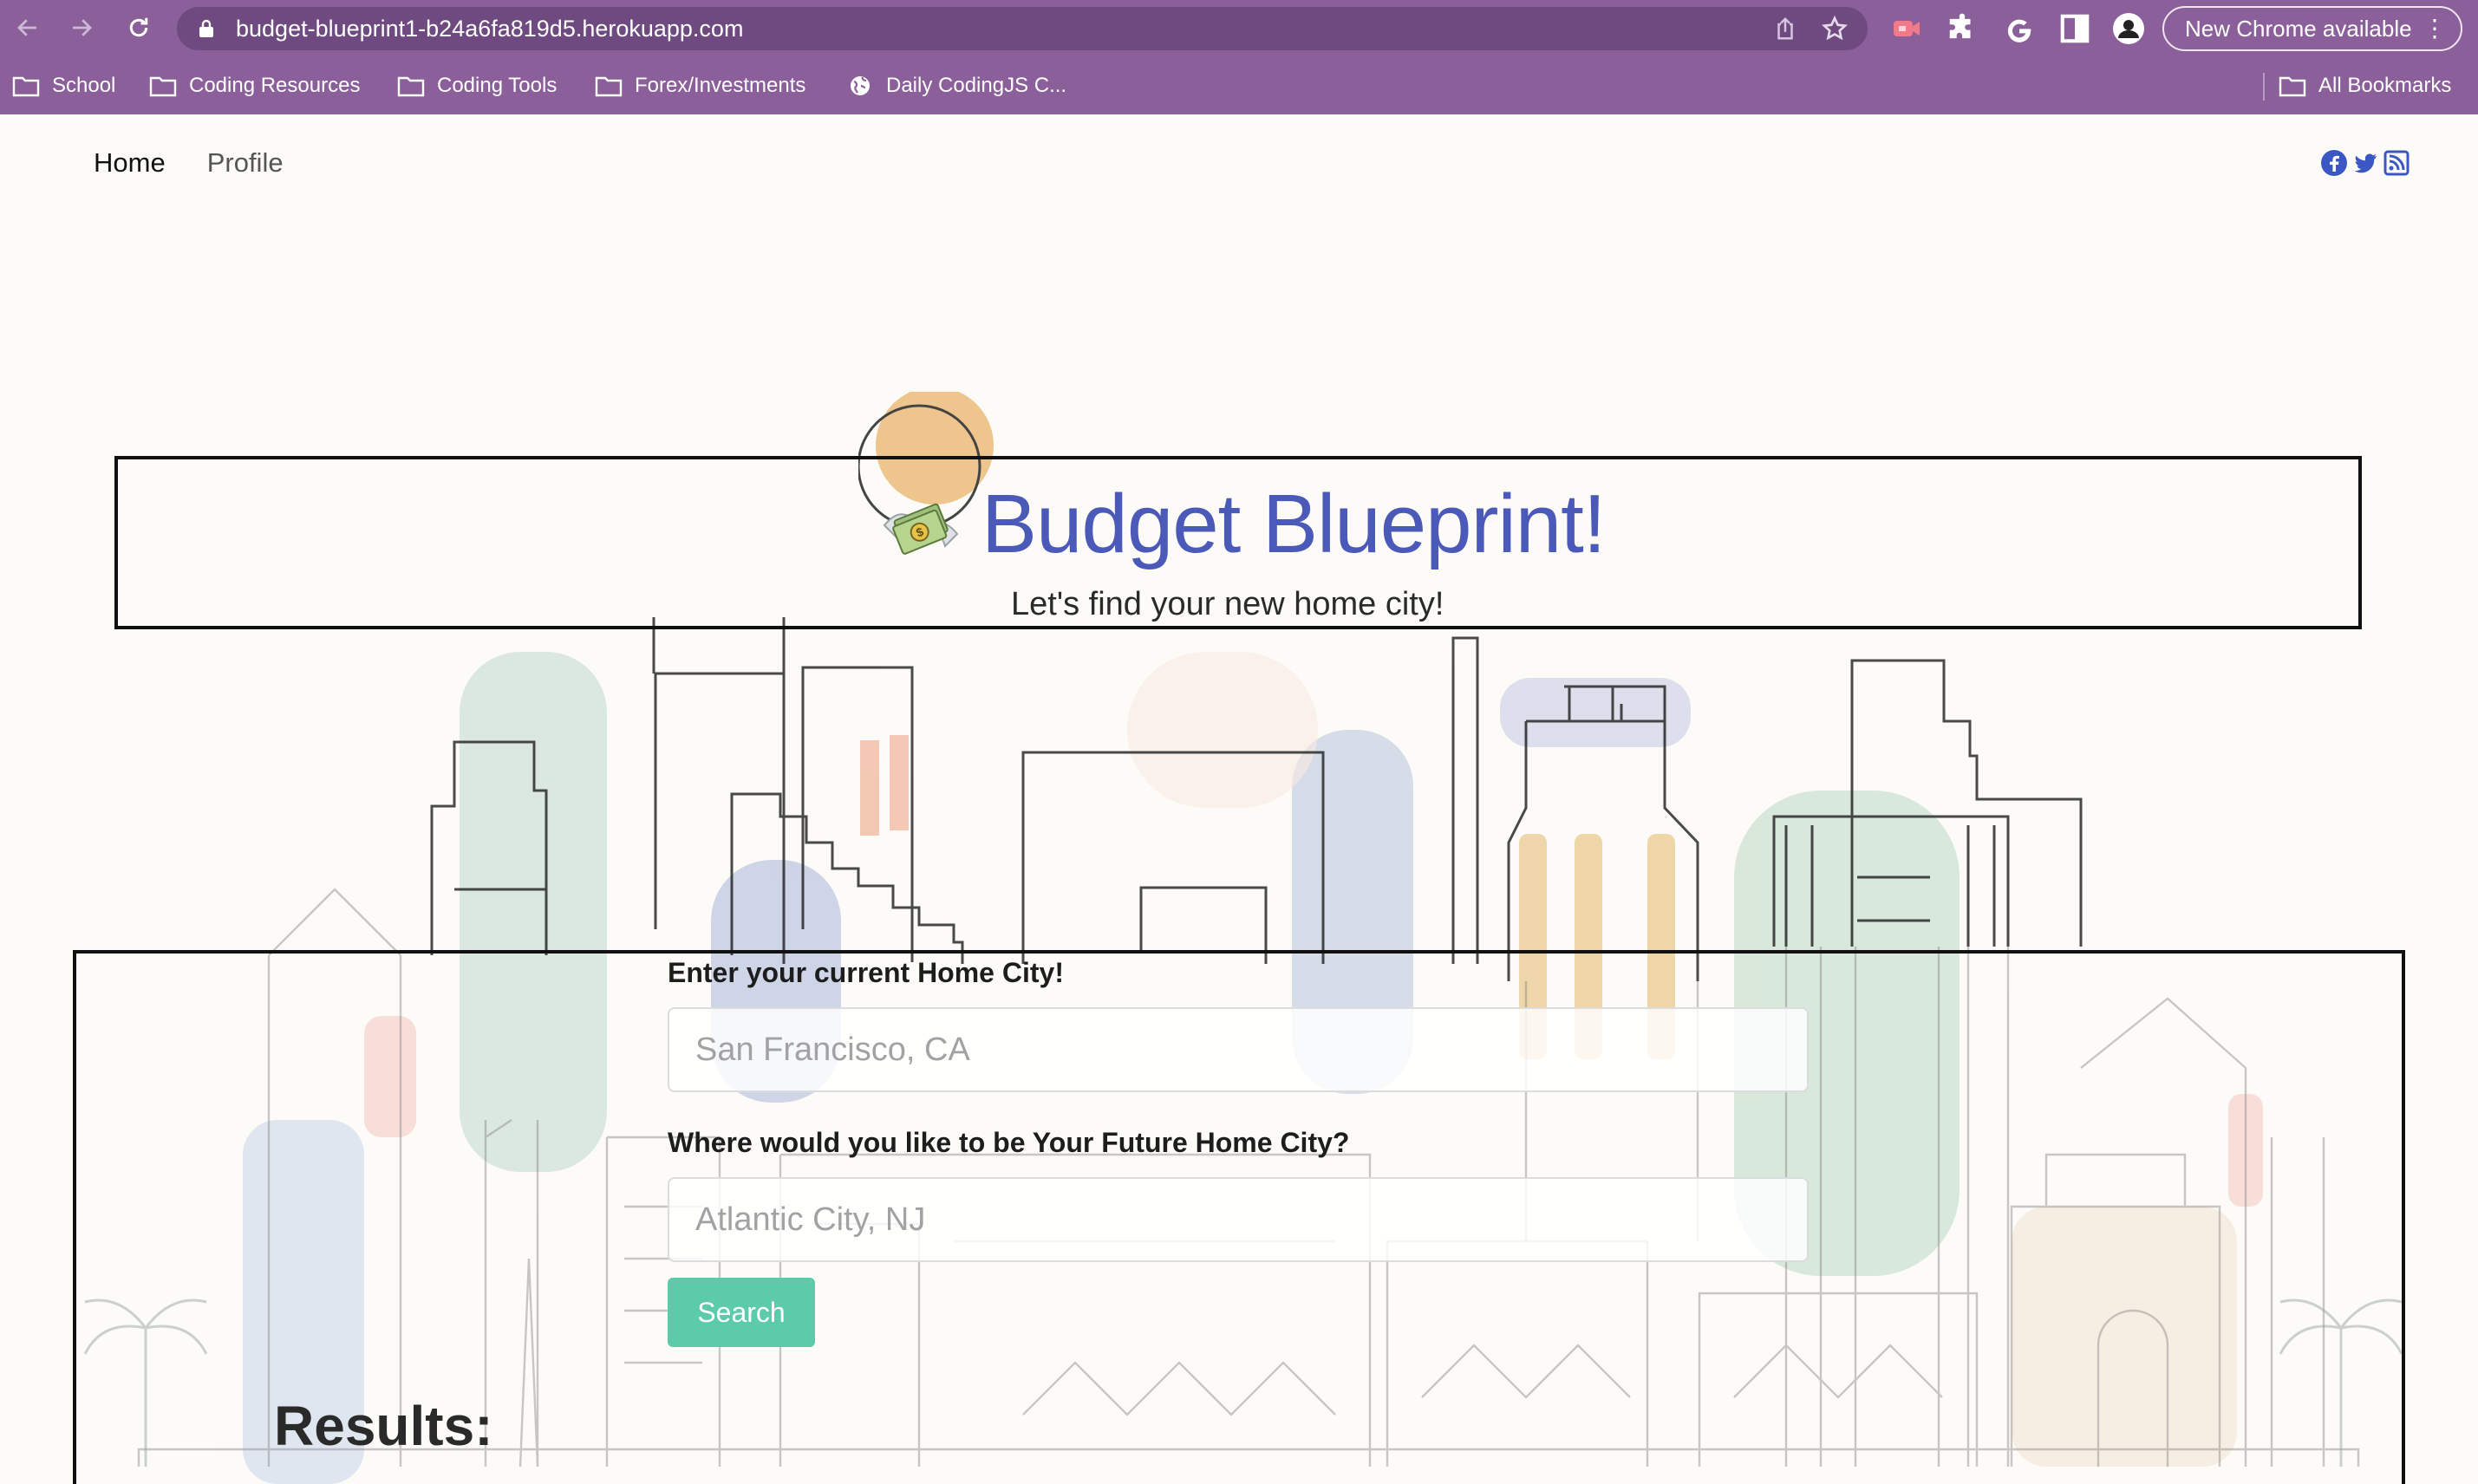 Image resolution: width=2478 pixels, height=1484 pixels. I want to click on new-chrome-label: New Chrome available, so click(2298, 29).